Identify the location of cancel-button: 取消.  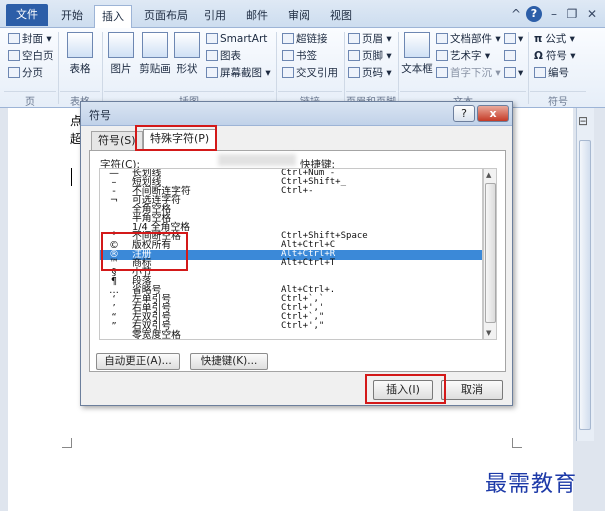
(472, 390).